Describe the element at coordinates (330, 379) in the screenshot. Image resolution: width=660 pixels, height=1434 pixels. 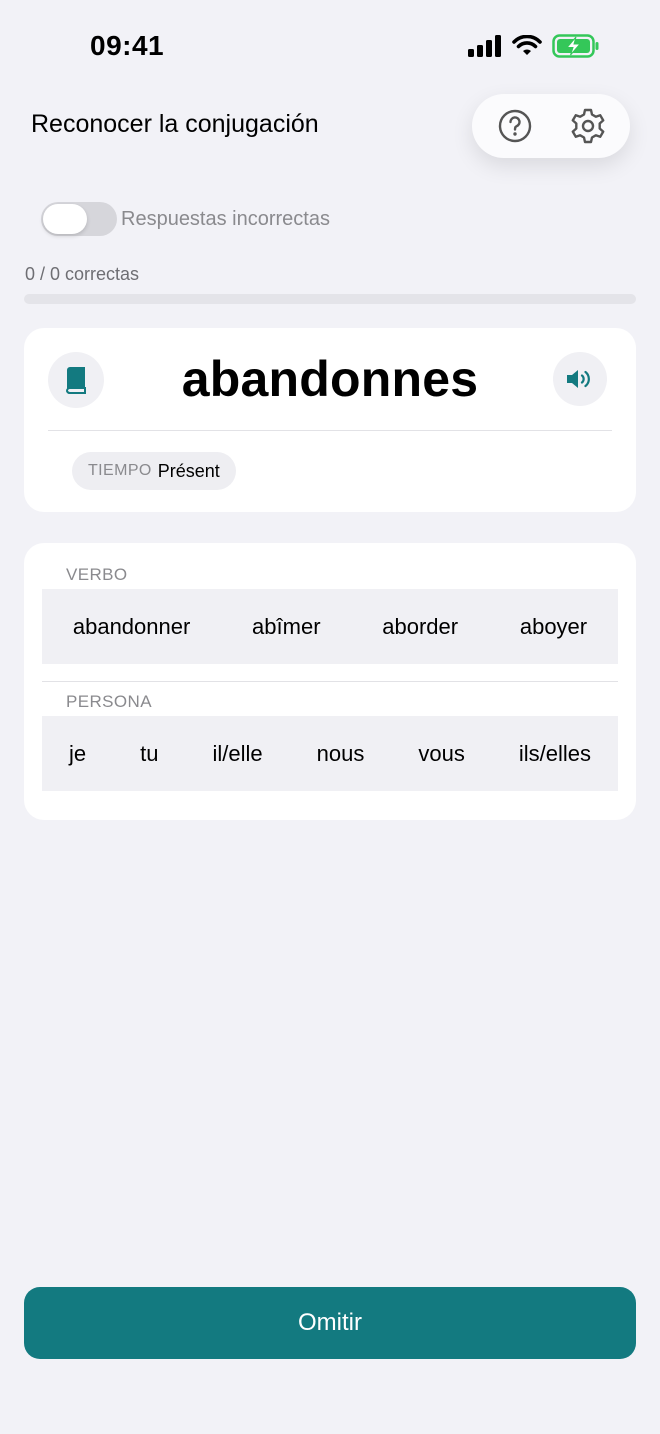
I see `conjugated-word: abandonnes` at that location.